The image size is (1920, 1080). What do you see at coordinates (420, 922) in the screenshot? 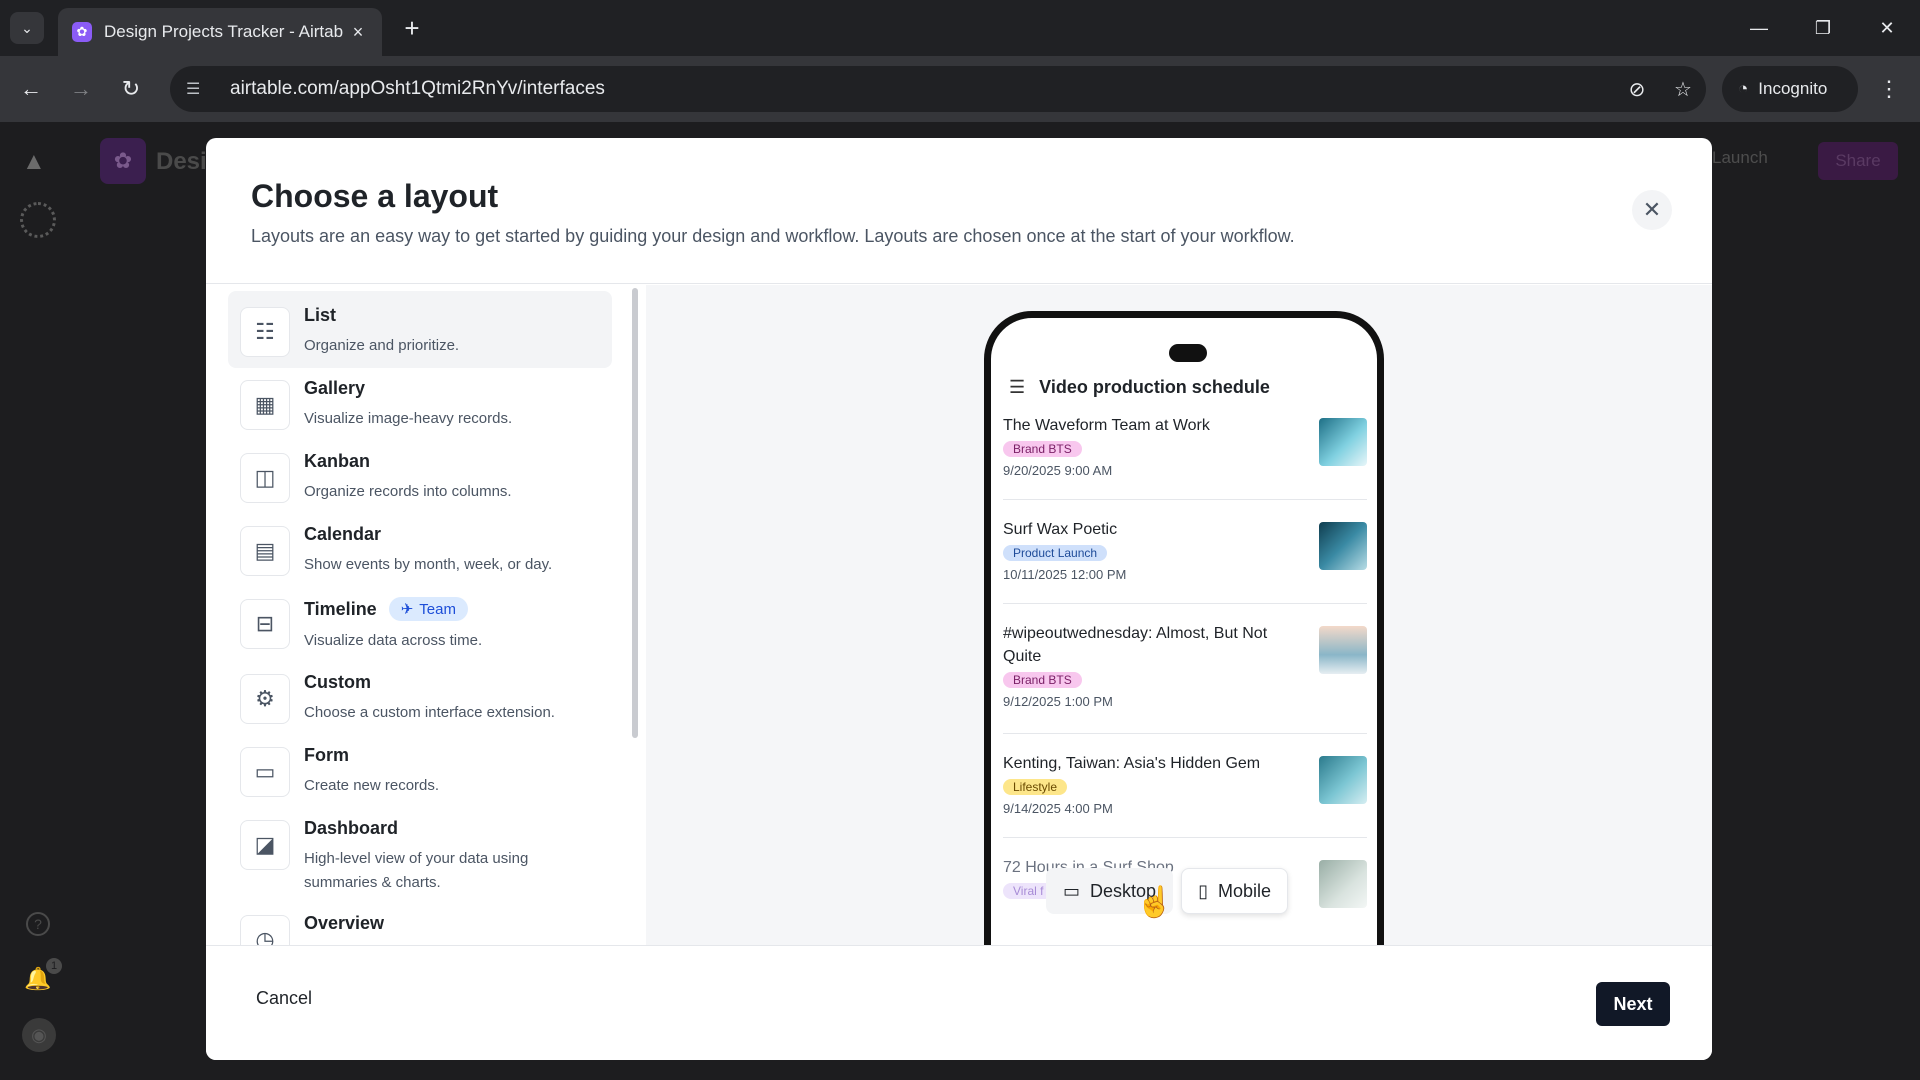
I see `layout-option-overview: ◷ Overview` at bounding box center [420, 922].